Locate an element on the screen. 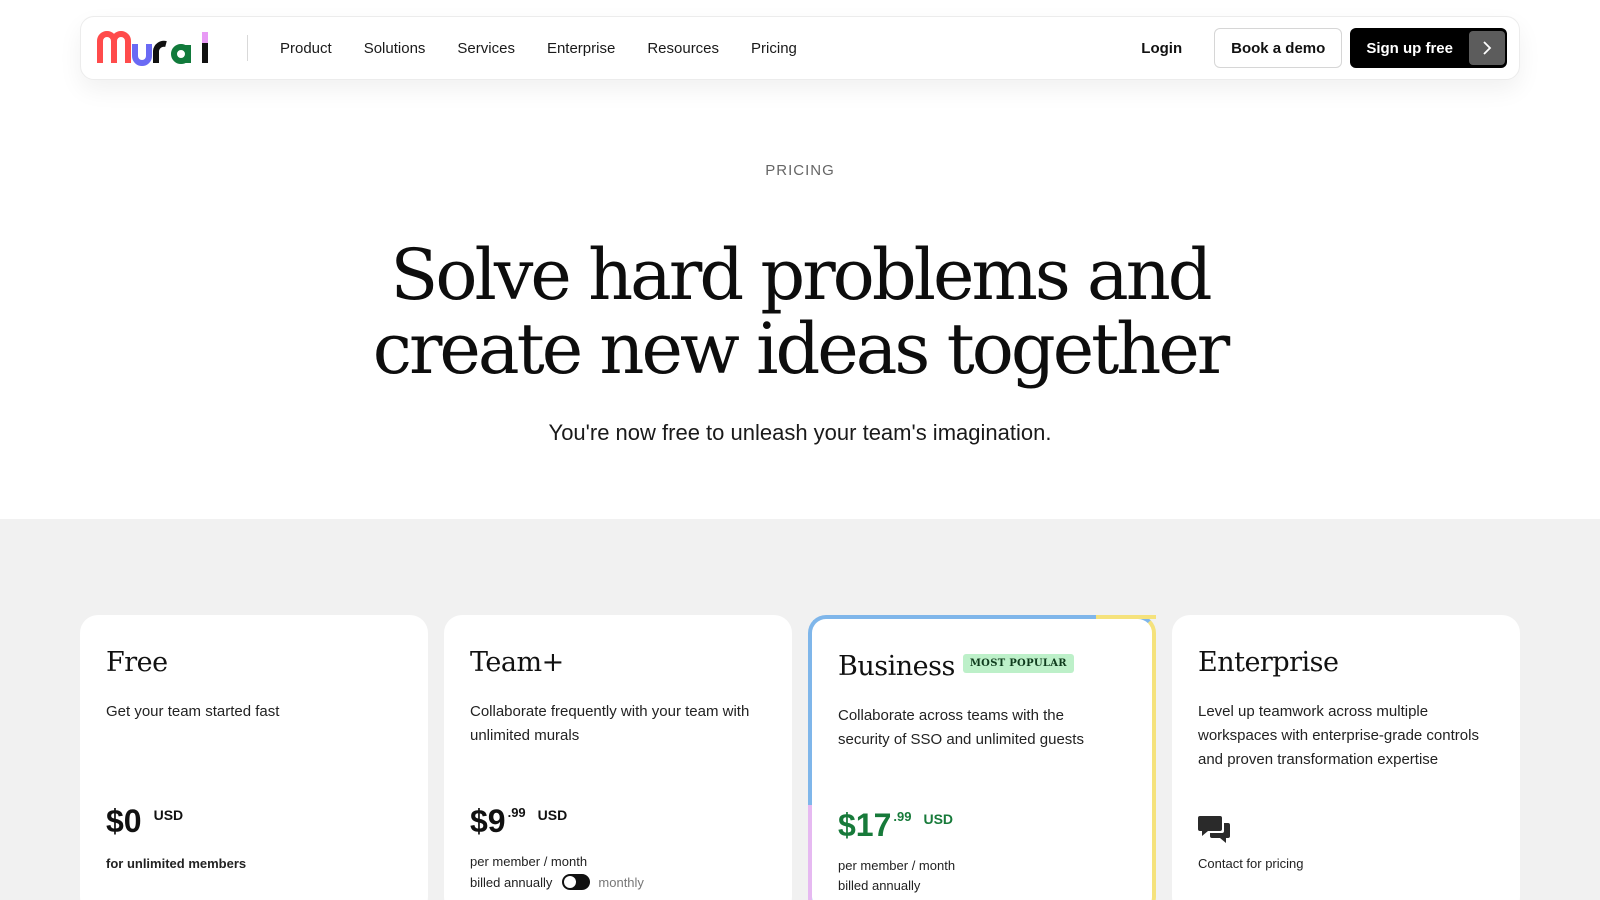 This screenshot has height=900, width=1600. signup-button: Sign up free is located at coordinates (1428, 48).